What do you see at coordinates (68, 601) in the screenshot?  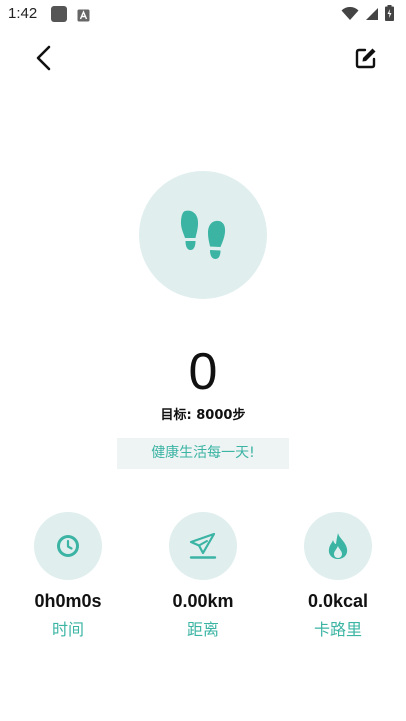 I see `stat-time-value: 0h0m0s` at bounding box center [68, 601].